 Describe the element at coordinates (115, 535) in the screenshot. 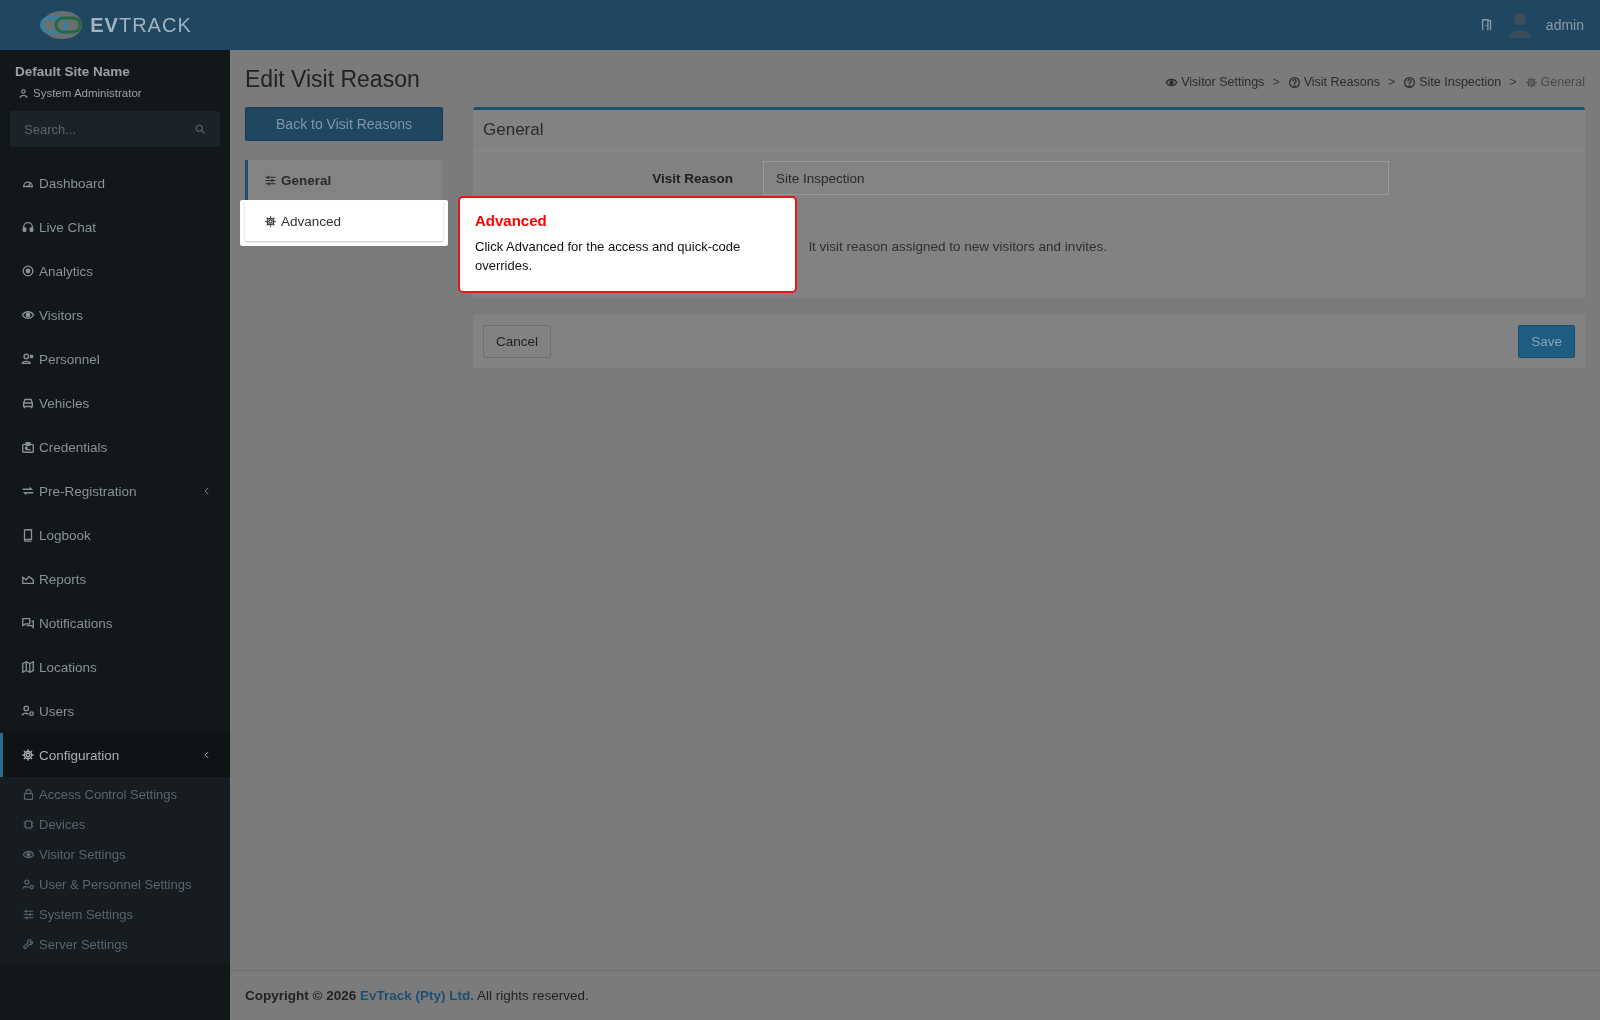

I see `menu-item: Logbook` at that location.